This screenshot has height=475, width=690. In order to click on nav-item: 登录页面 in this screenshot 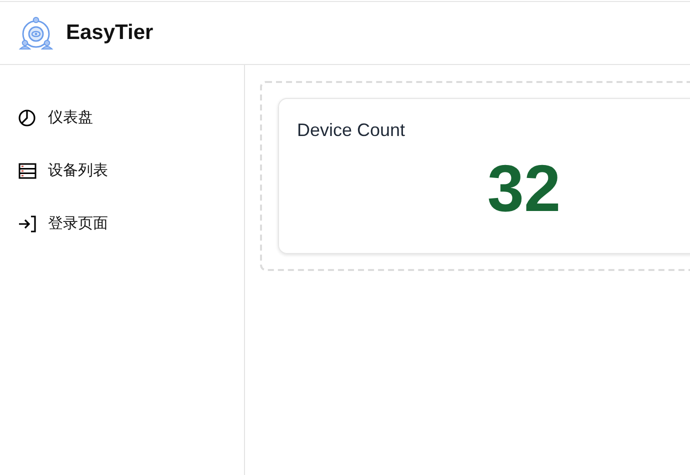, I will do `click(122, 223)`.